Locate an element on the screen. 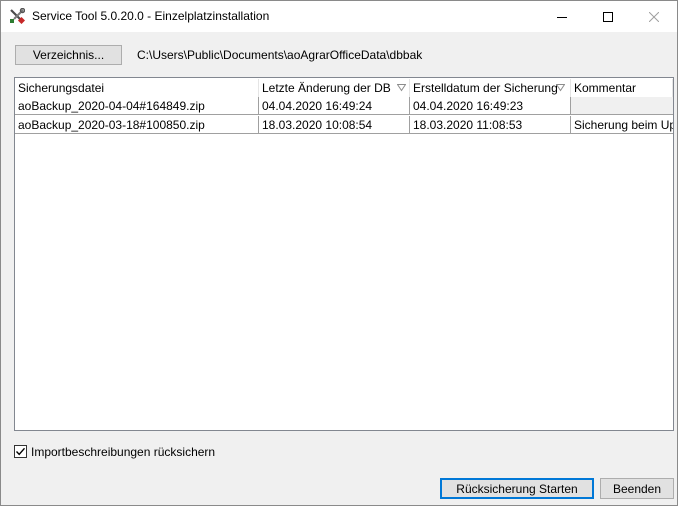 This screenshot has height=506, width=678. column-header-label: Erstelldatum der Sicherung is located at coordinates (485, 88).